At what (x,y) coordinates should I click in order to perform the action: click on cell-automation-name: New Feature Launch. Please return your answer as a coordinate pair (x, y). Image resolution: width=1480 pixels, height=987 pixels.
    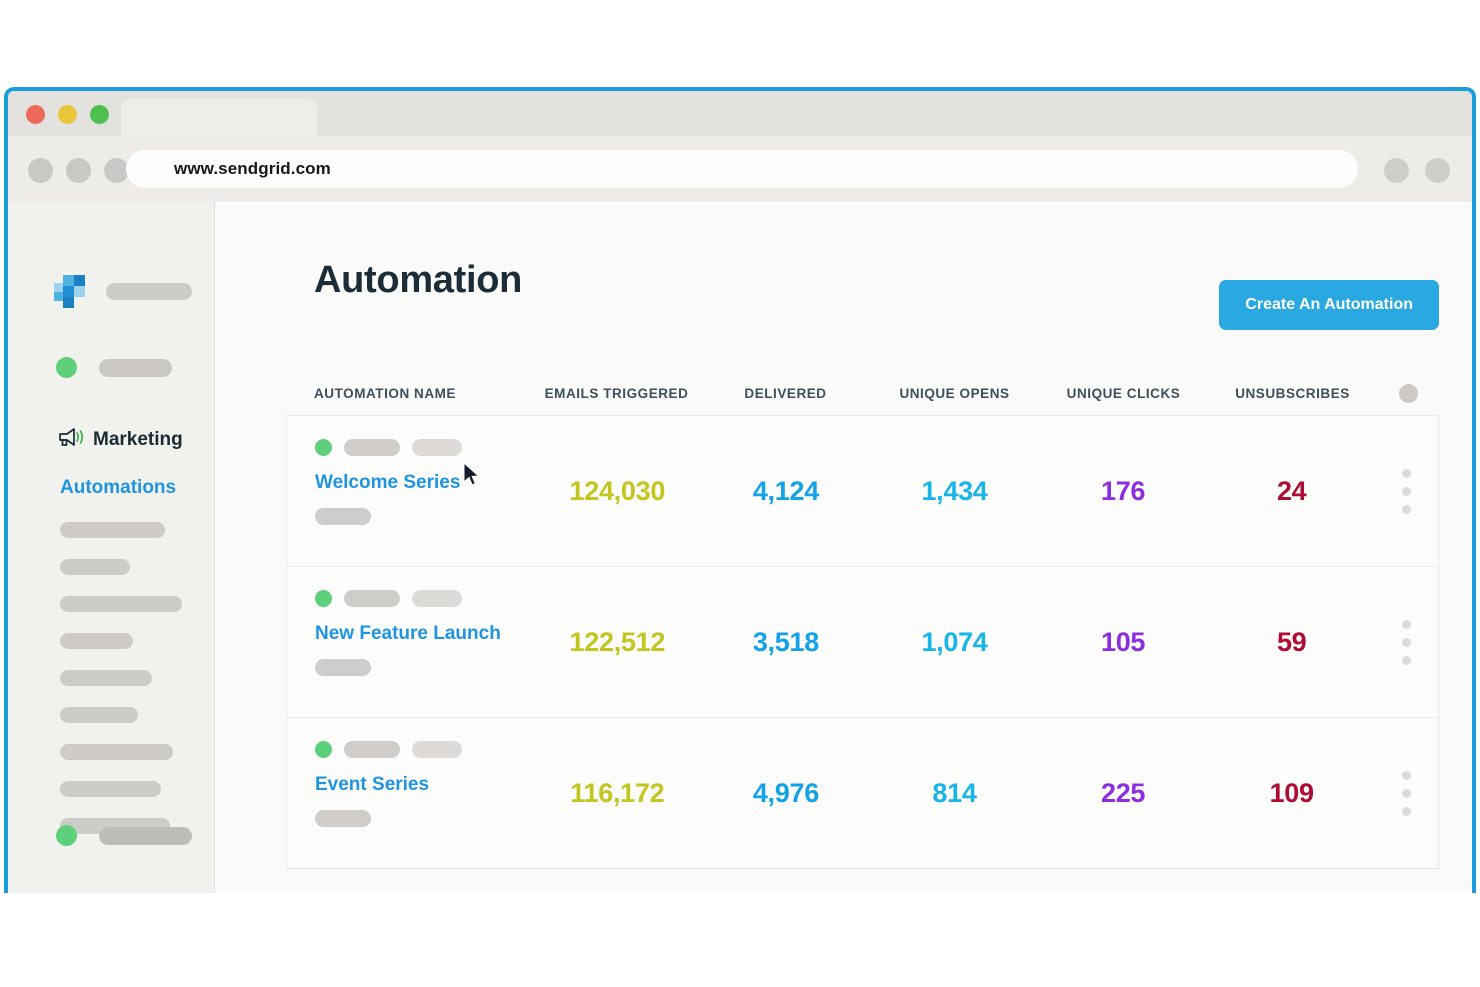
    Looking at the image, I should click on (424, 642).